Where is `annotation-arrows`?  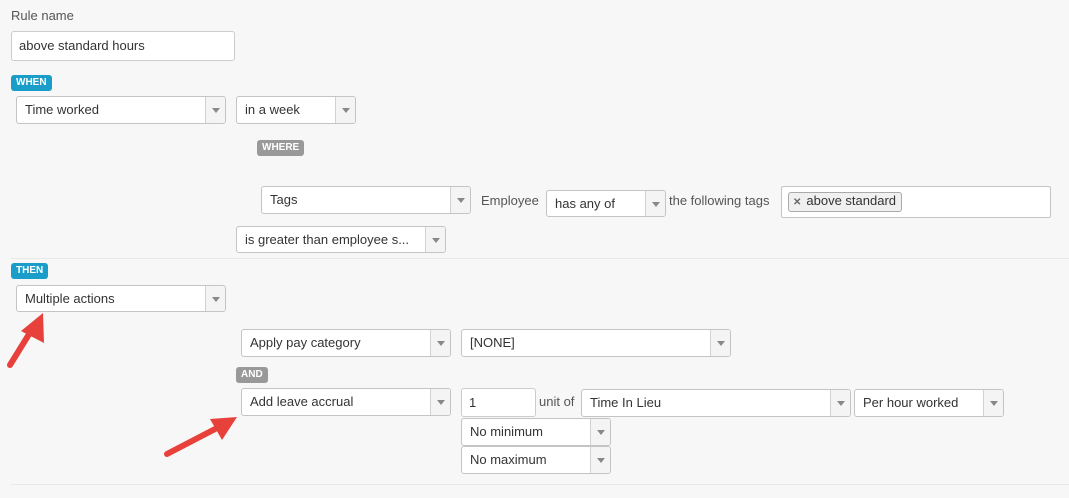
annotation-arrows is located at coordinates (122, 385).